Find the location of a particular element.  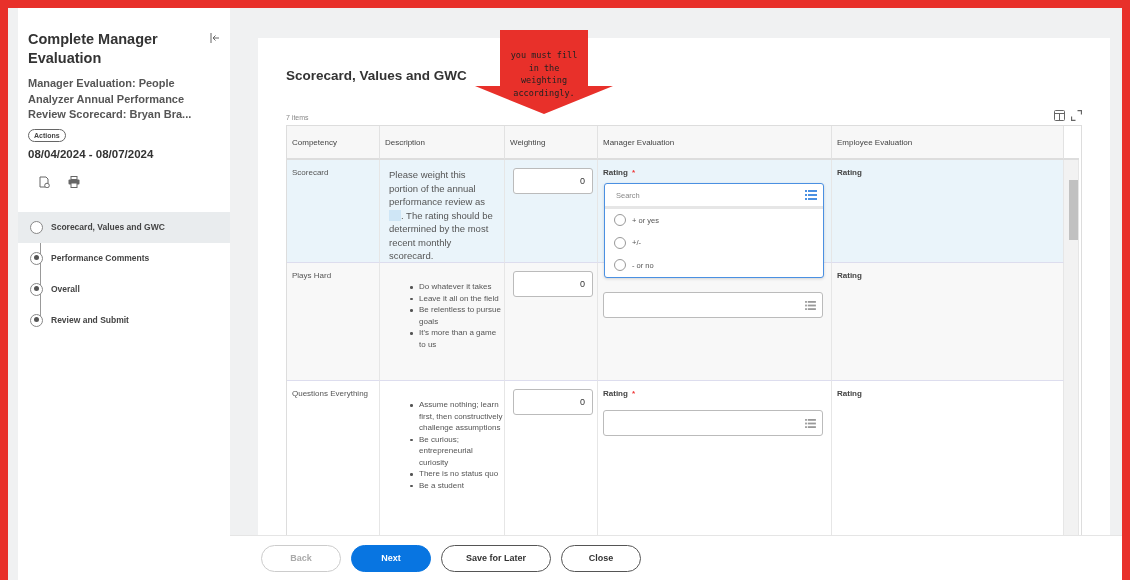

scrollbar-thumb is located at coordinates (1073, 210).